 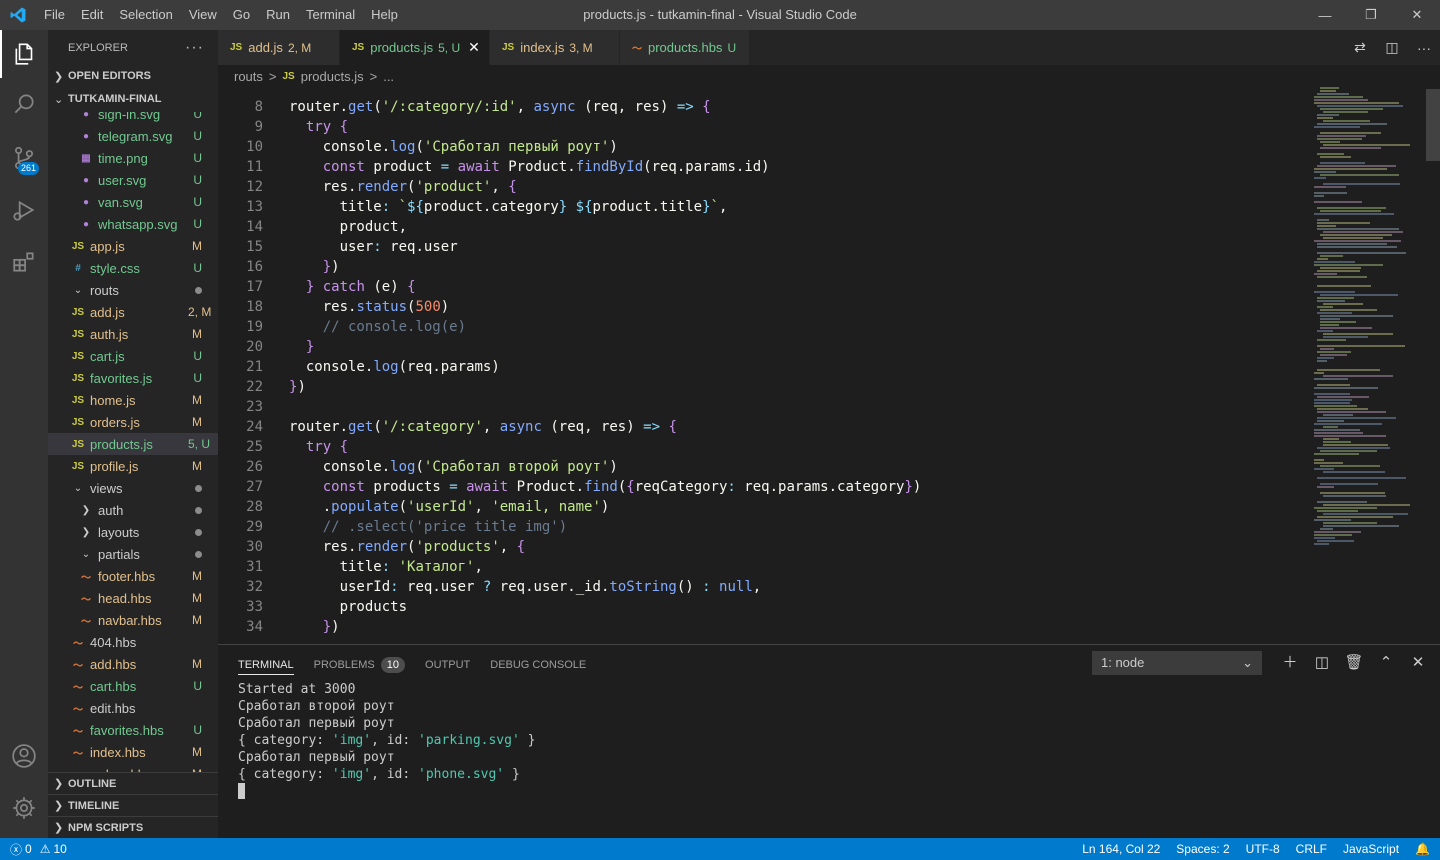 What do you see at coordinates (763, 607) in the screenshot?
I see `code-line: 33 products` at bounding box center [763, 607].